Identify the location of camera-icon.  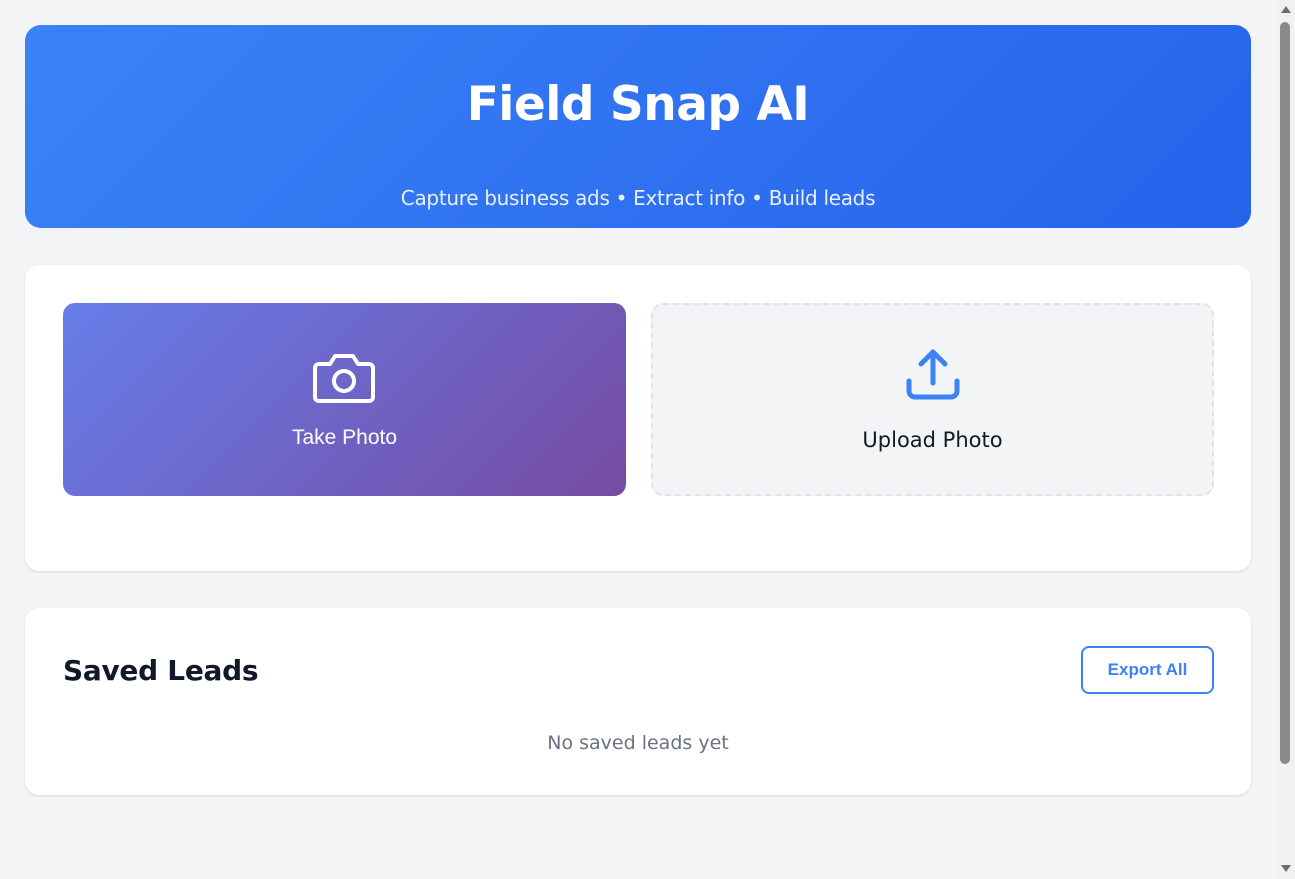
(344, 378).